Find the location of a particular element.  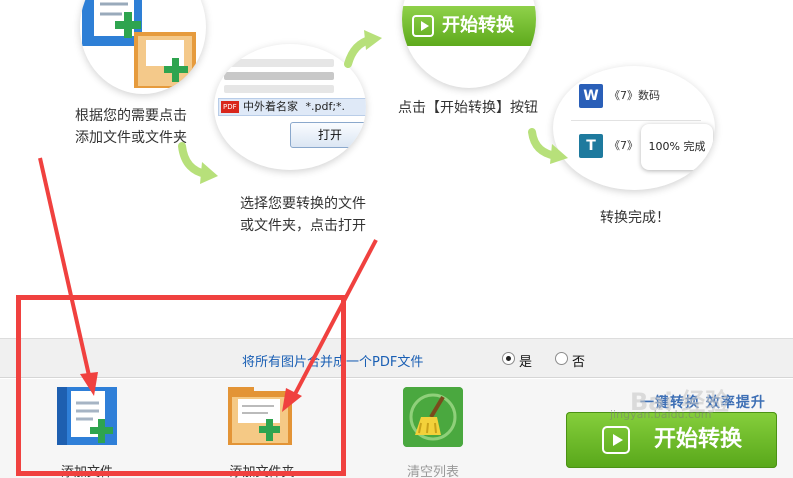

step3-illustration: 开始转换 is located at coordinates (469, 44).